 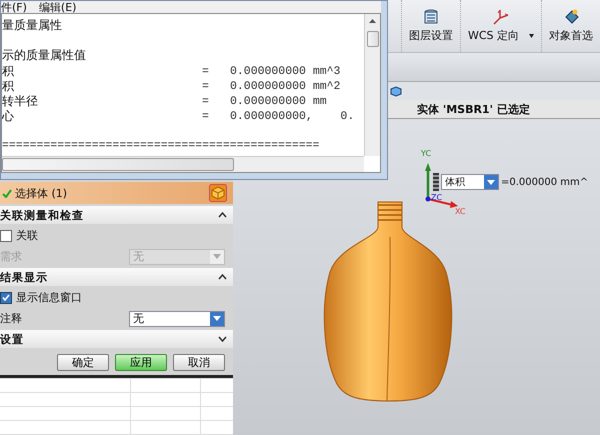 What do you see at coordinates (430, 17) in the screenshot?
I see `layers-icon` at bounding box center [430, 17].